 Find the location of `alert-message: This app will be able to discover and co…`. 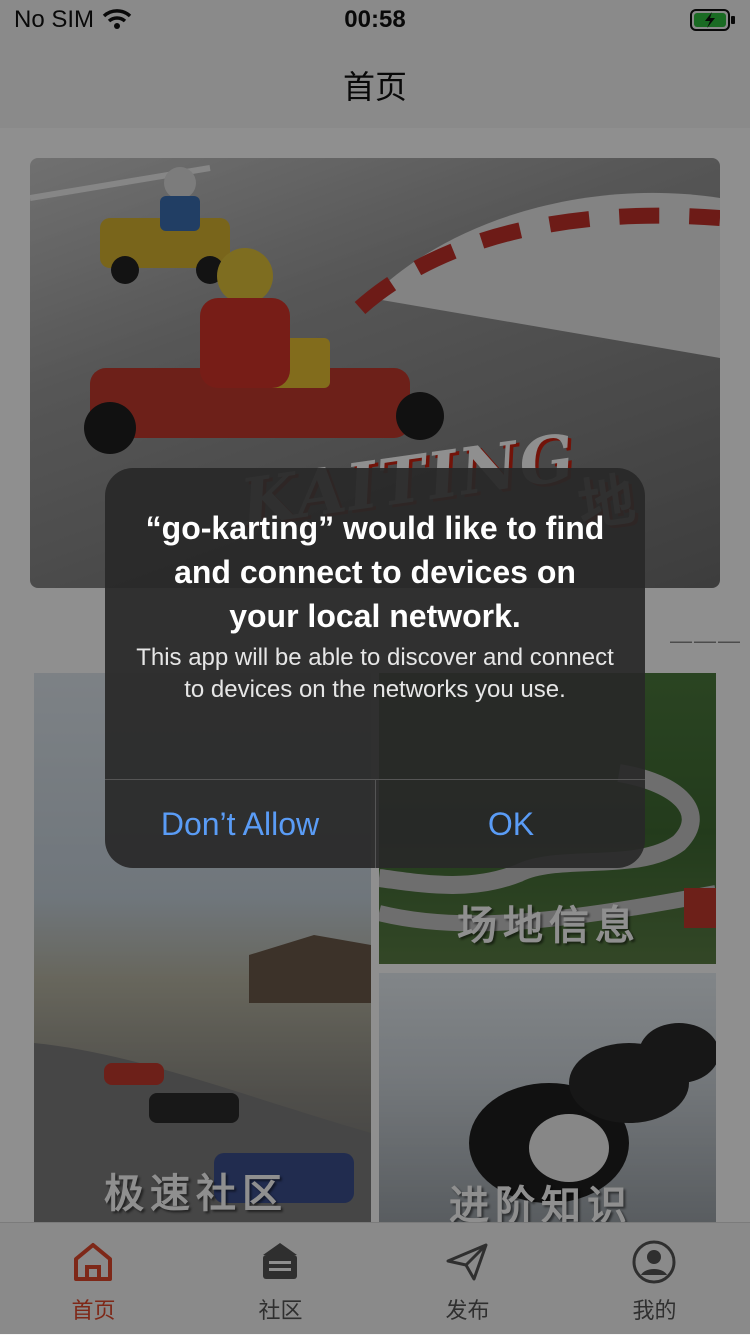

alert-message: This app will be able to discover and co… is located at coordinates (375, 673).